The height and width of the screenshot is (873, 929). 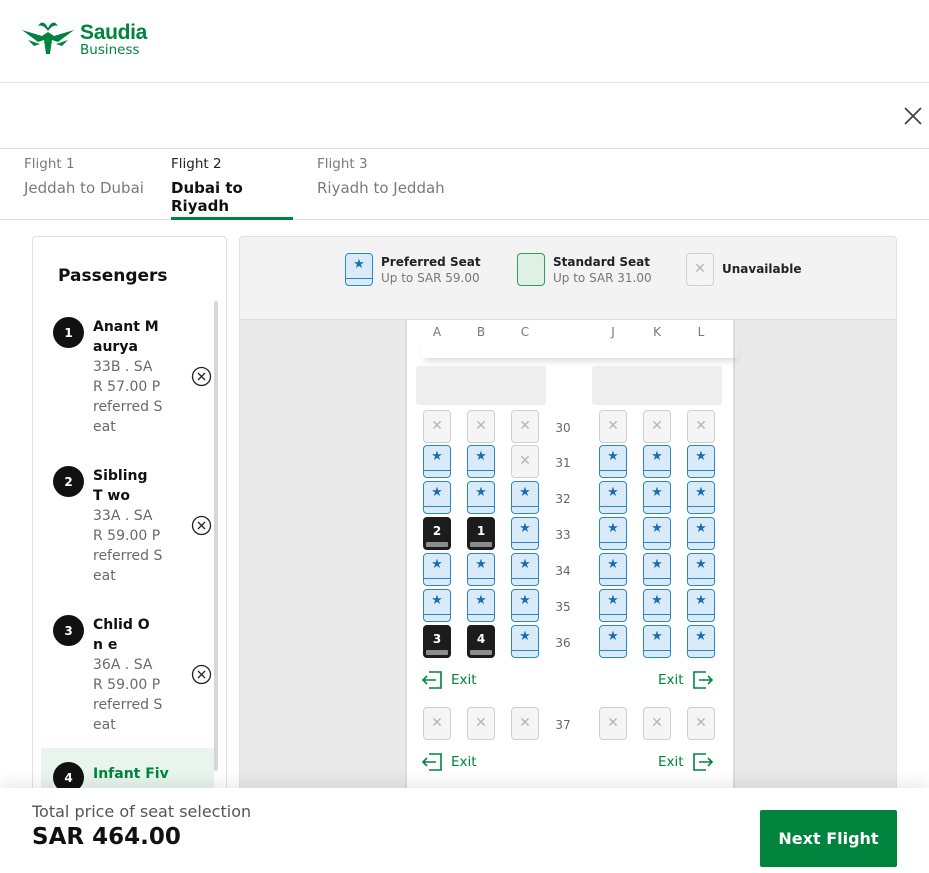 I want to click on brand-sub: Business, so click(x=110, y=50).